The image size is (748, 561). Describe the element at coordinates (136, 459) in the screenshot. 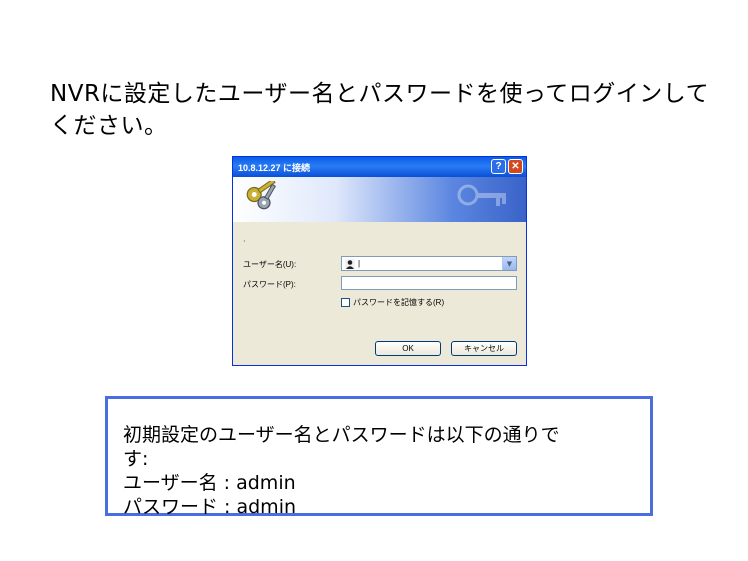

I see `credentials-line: す:` at that location.